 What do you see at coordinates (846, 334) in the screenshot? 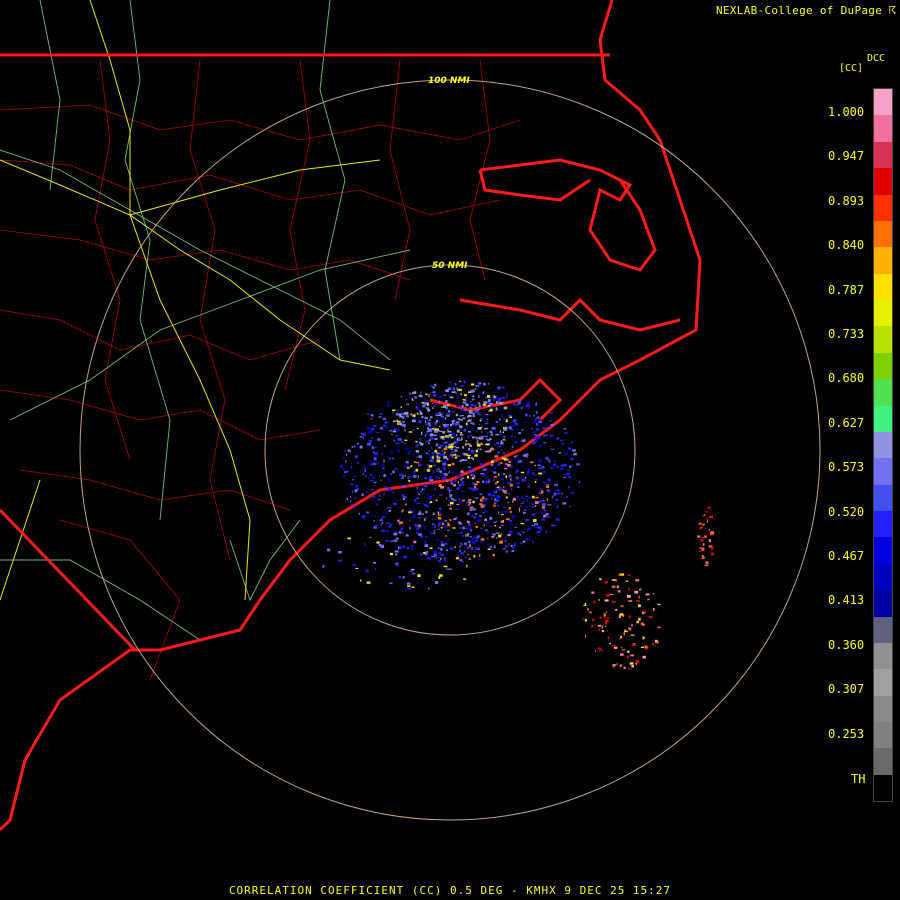
I see `legend-tick-label: 0.733` at bounding box center [846, 334].